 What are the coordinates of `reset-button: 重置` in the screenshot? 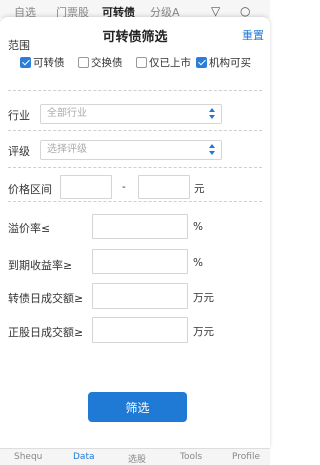 It's located at (253, 35).